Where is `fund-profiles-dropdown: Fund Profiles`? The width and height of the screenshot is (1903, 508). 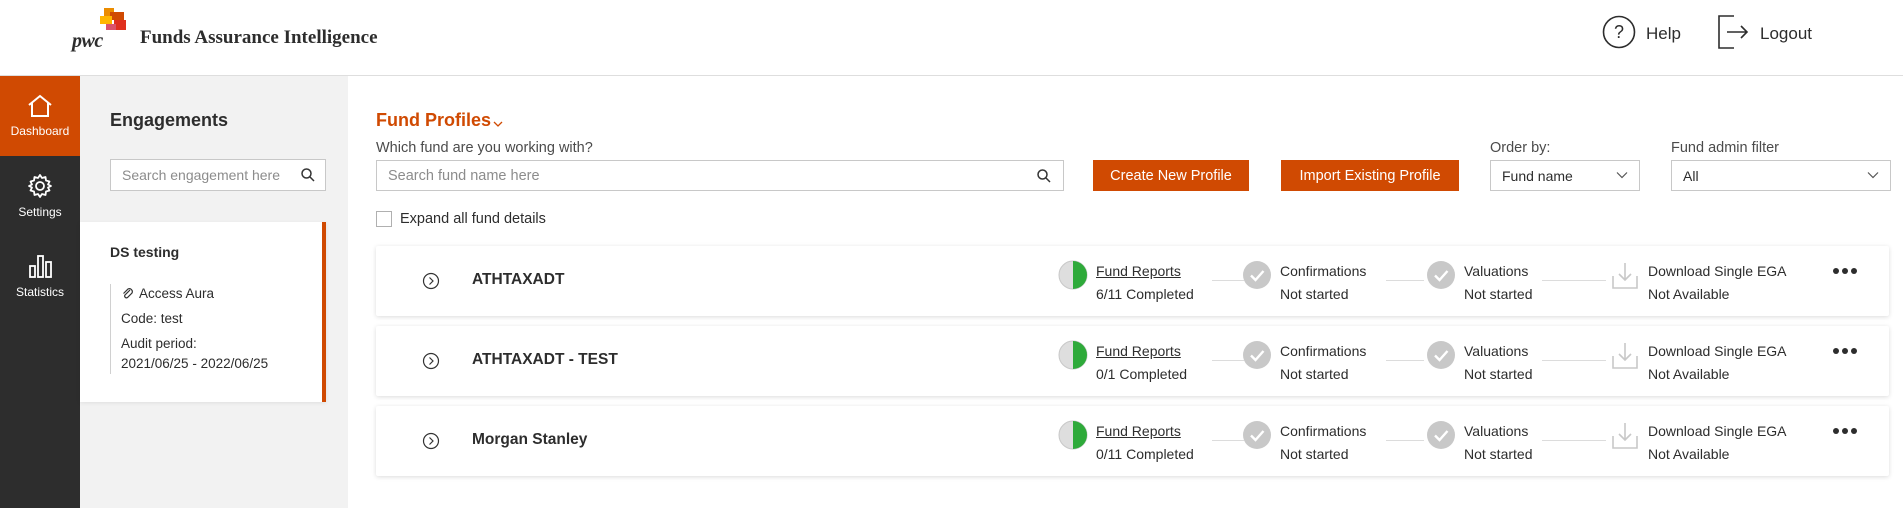 fund-profiles-dropdown: Fund Profiles is located at coordinates (439, 120).